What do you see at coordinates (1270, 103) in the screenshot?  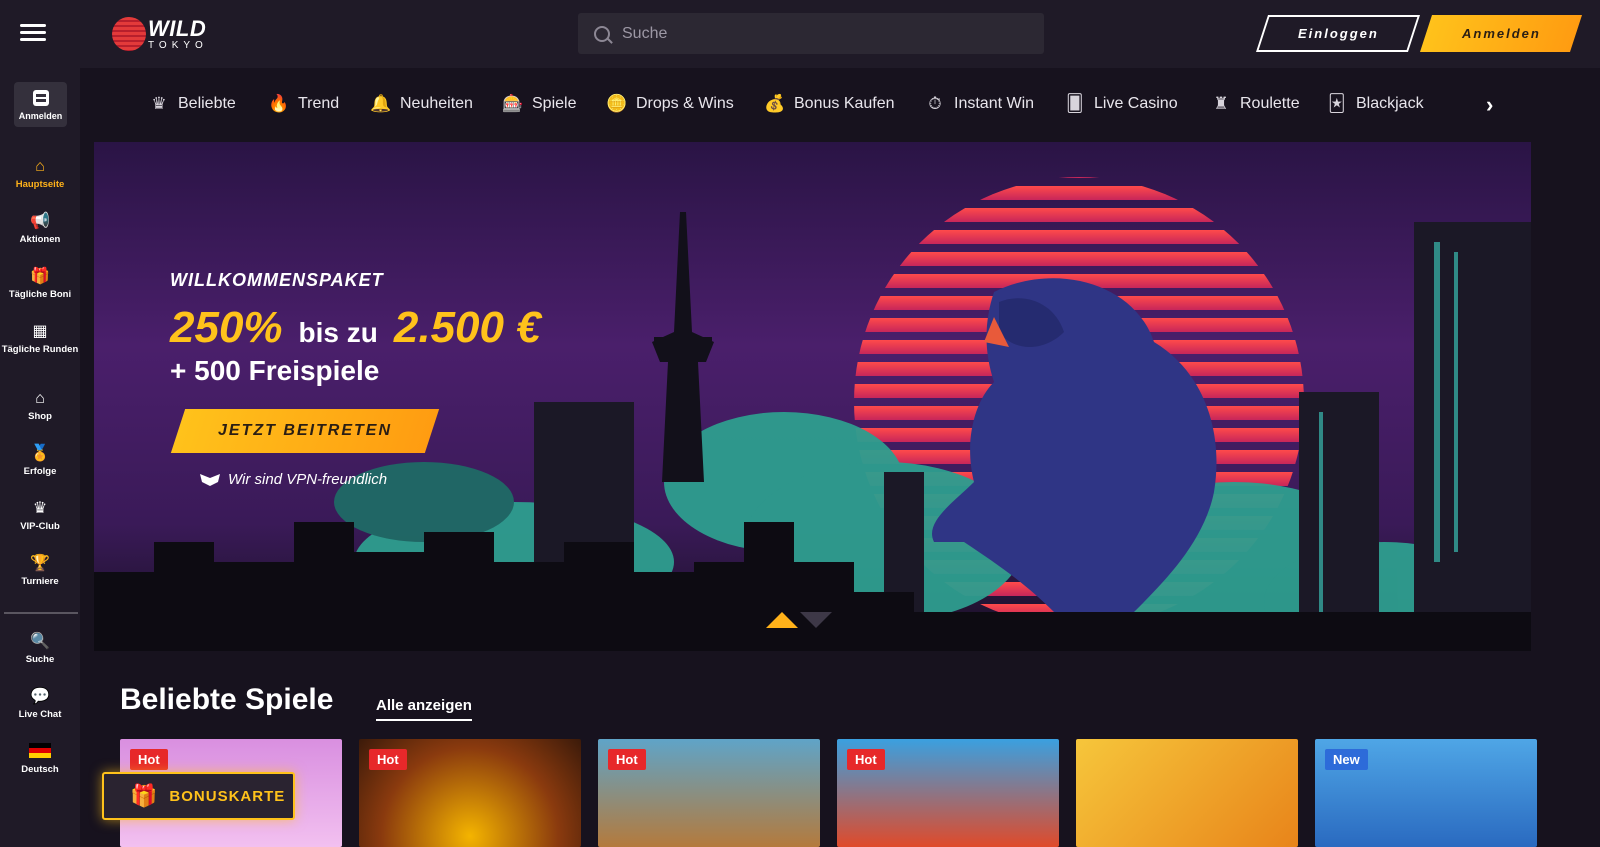 I see `category-label: Roulette` at bounding box center [1270, 103].